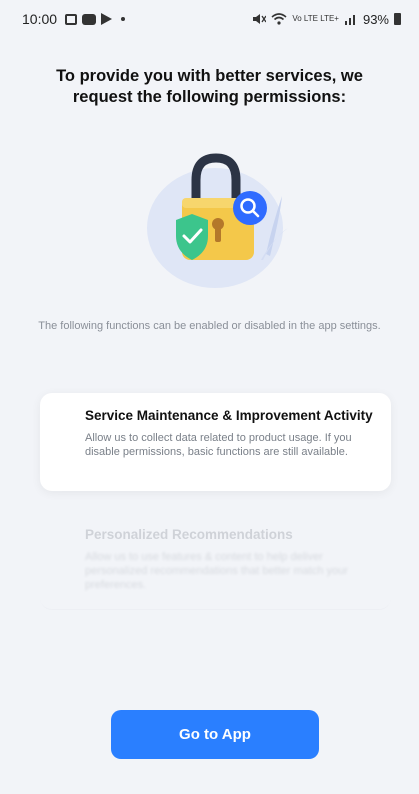  I want to click on gallery-notification-icon, so click(71, 19).